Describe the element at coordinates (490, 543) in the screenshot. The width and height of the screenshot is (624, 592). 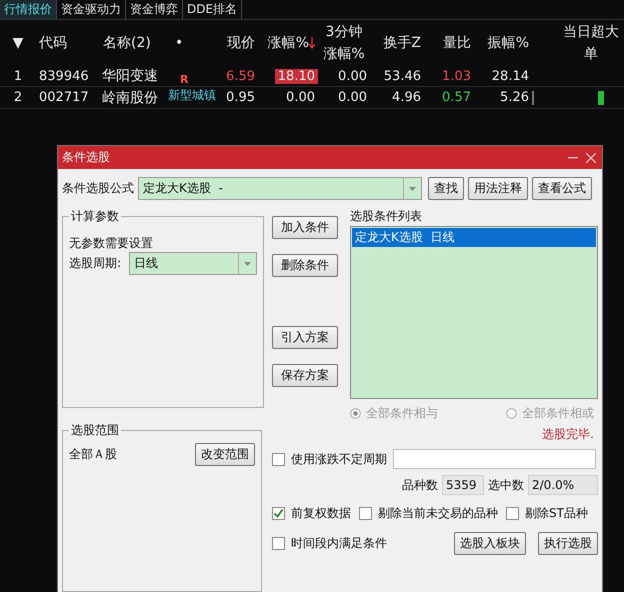
I see `dialog-button: 选股入板块` at that location.